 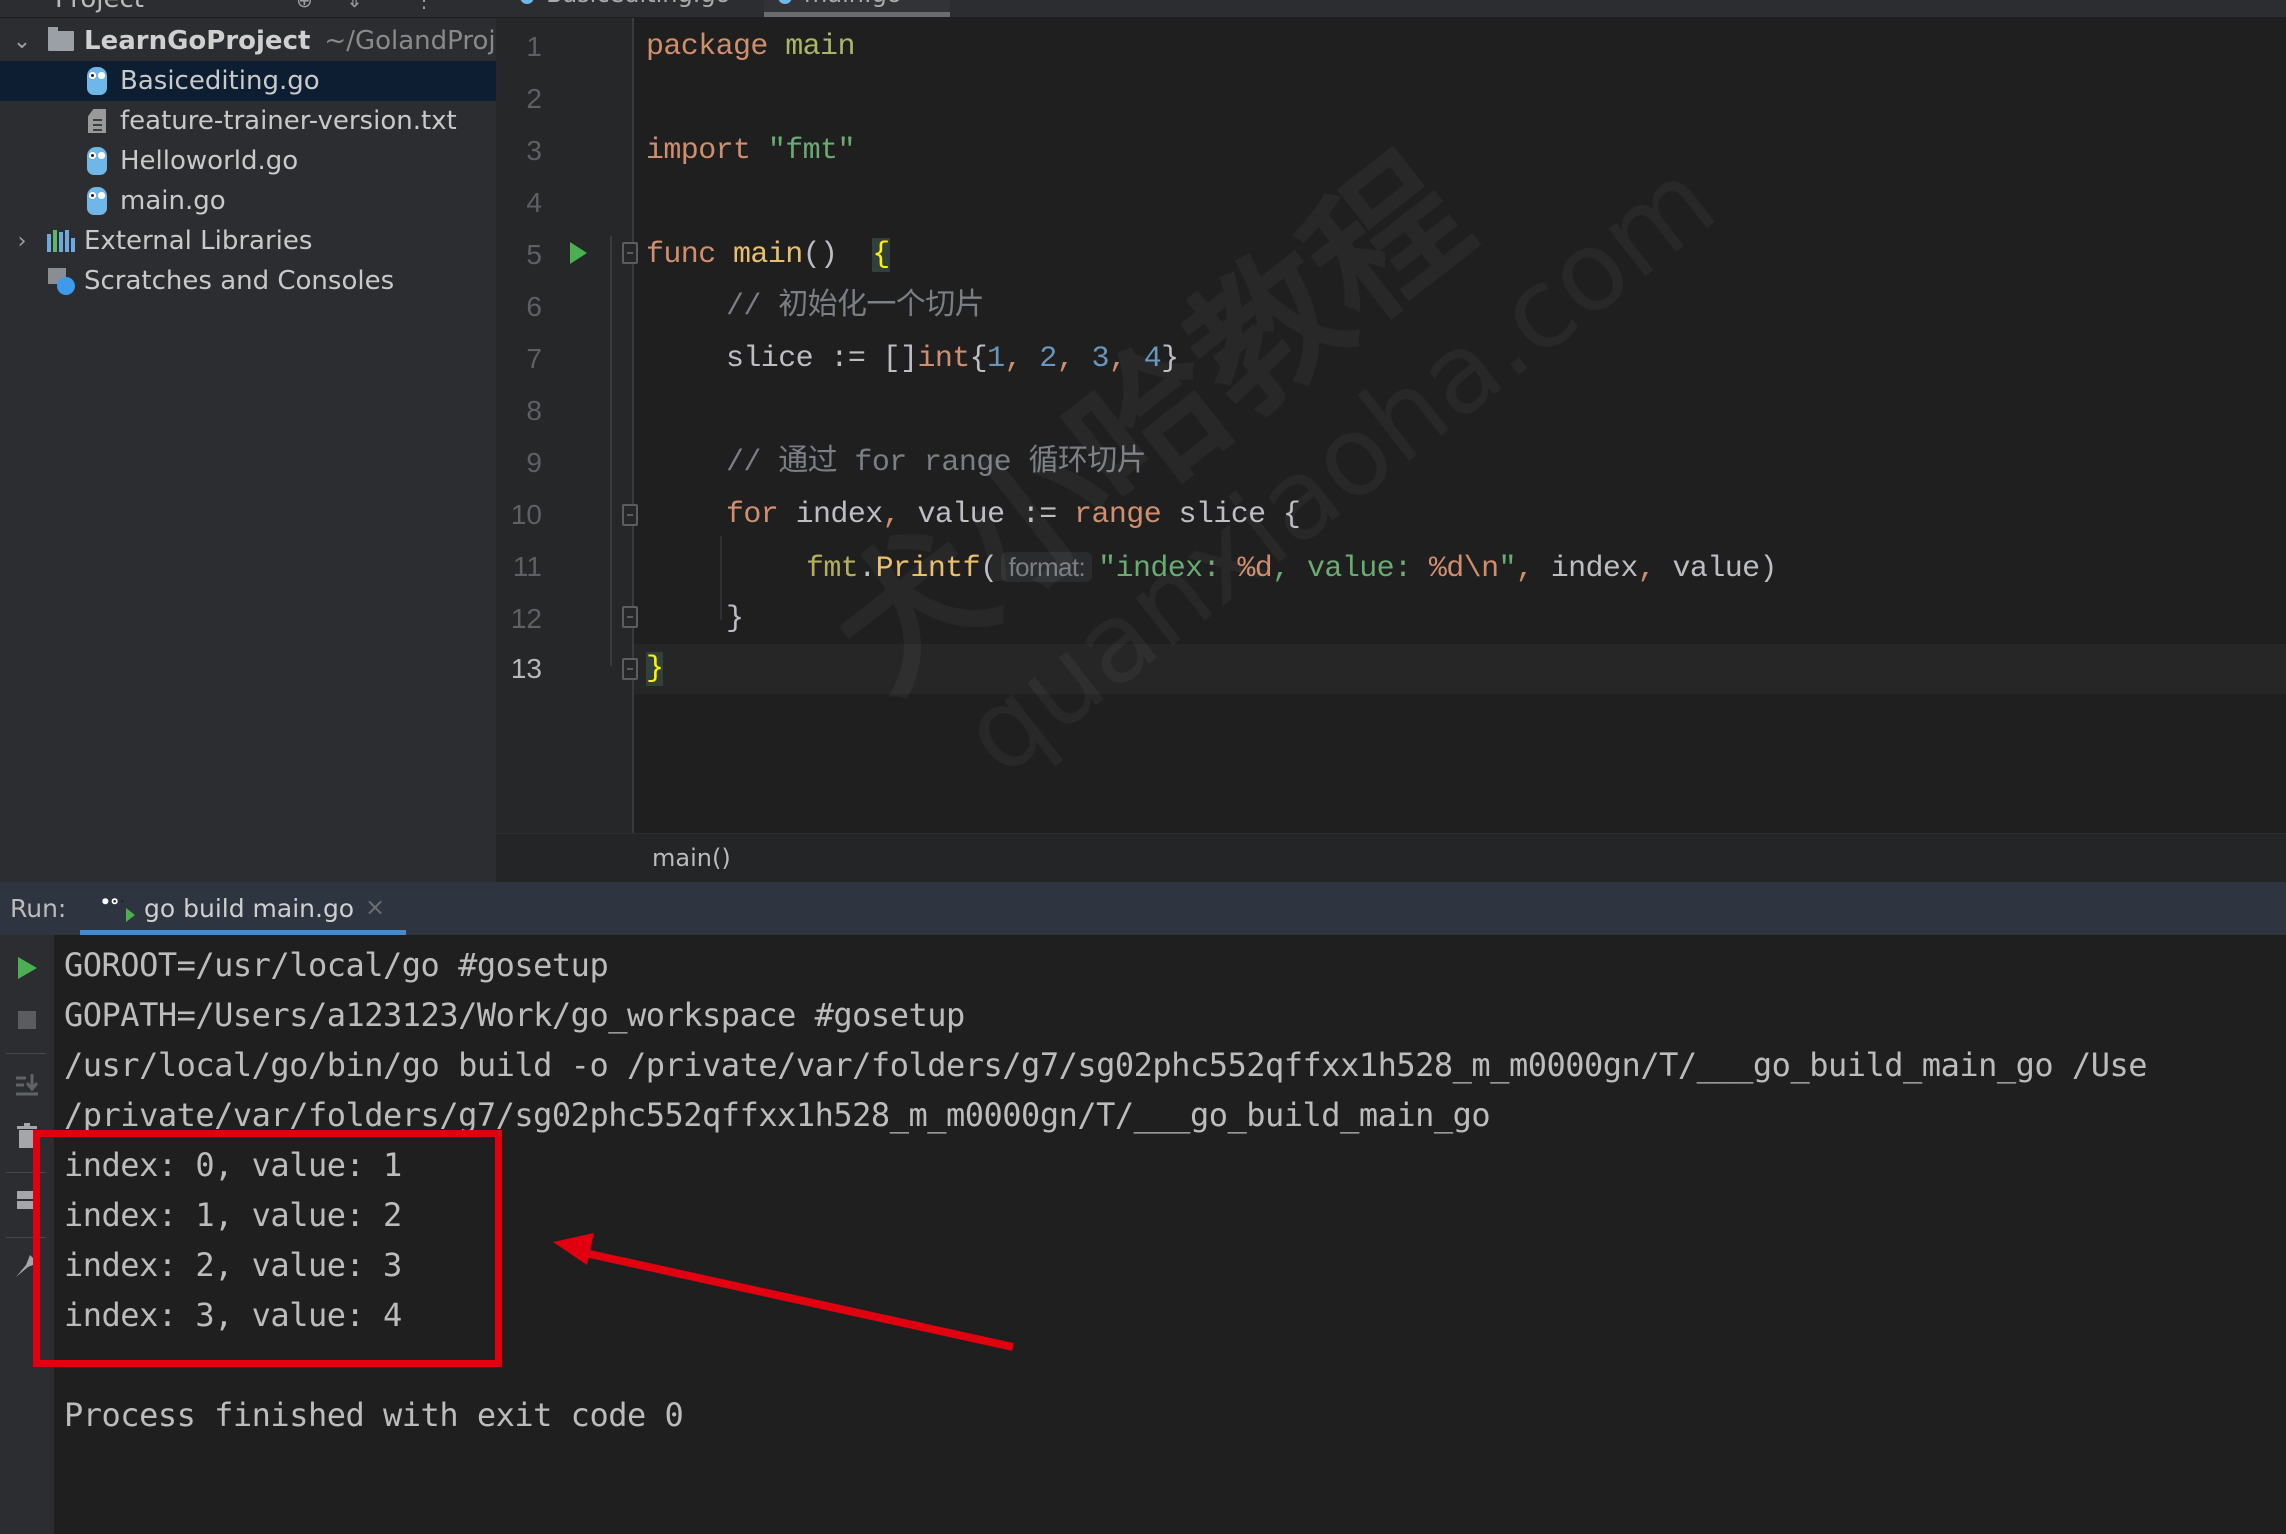 I want to click on tree-item-label: Helloworld.go, so click(x=209, y=161).